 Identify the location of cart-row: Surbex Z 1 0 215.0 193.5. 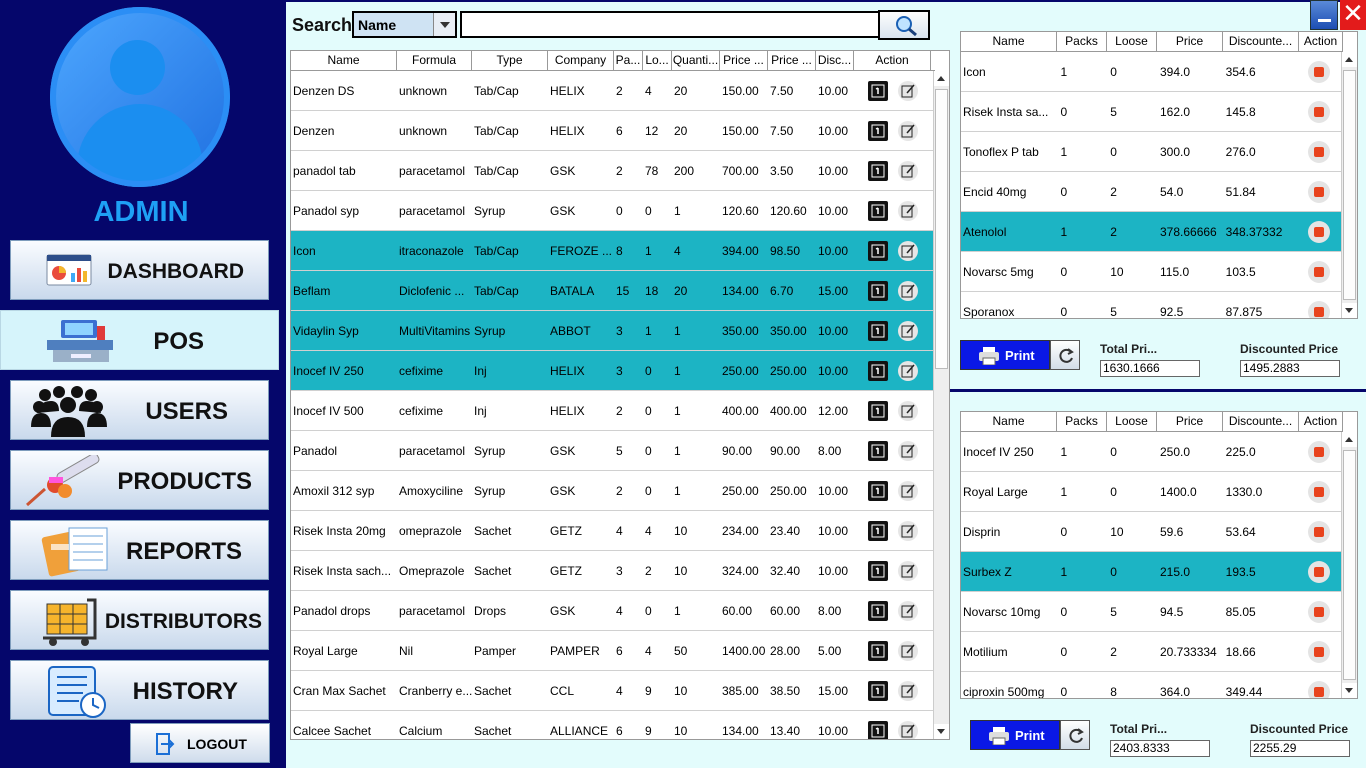
(1151, 572).